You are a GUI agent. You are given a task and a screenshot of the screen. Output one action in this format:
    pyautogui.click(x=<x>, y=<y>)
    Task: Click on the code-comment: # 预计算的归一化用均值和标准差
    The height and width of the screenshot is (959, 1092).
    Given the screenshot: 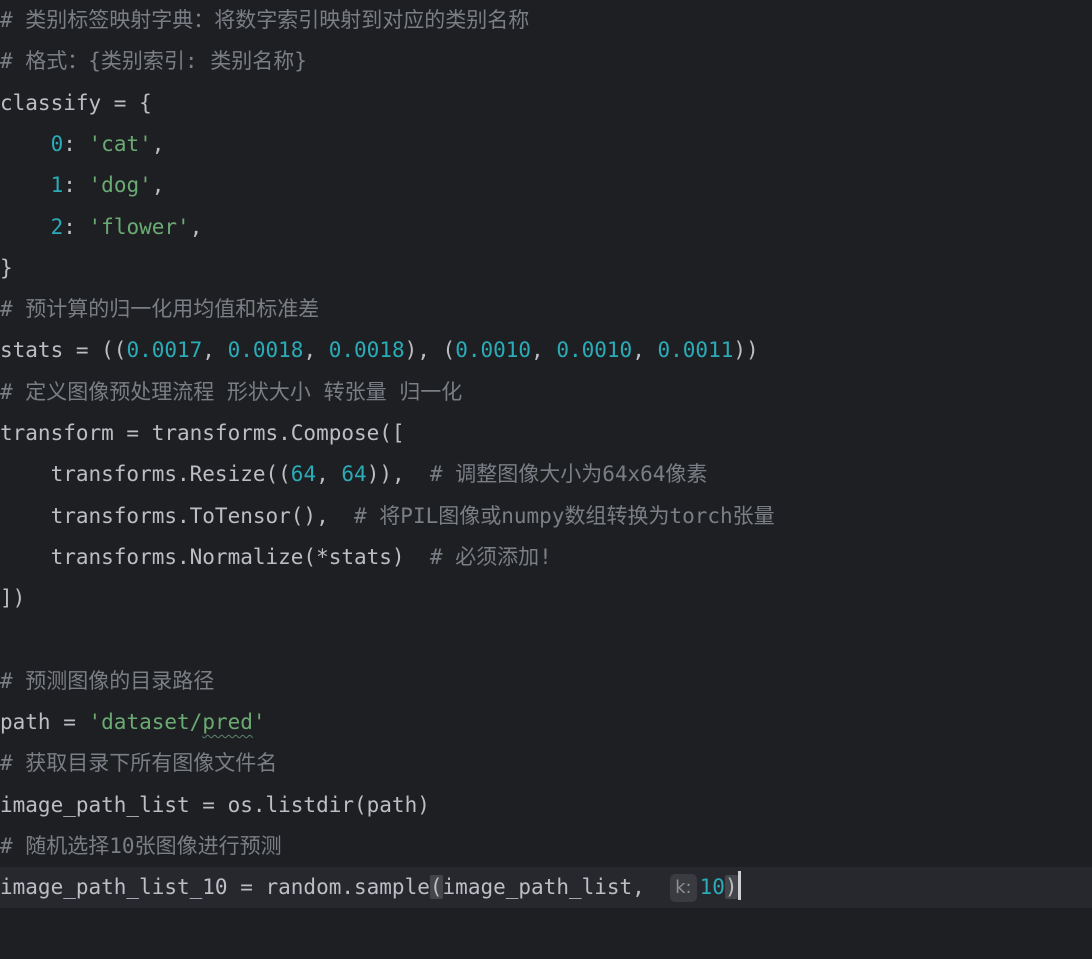 What is the action you would take?
    pyautogui.click(x=160, y=309)
    